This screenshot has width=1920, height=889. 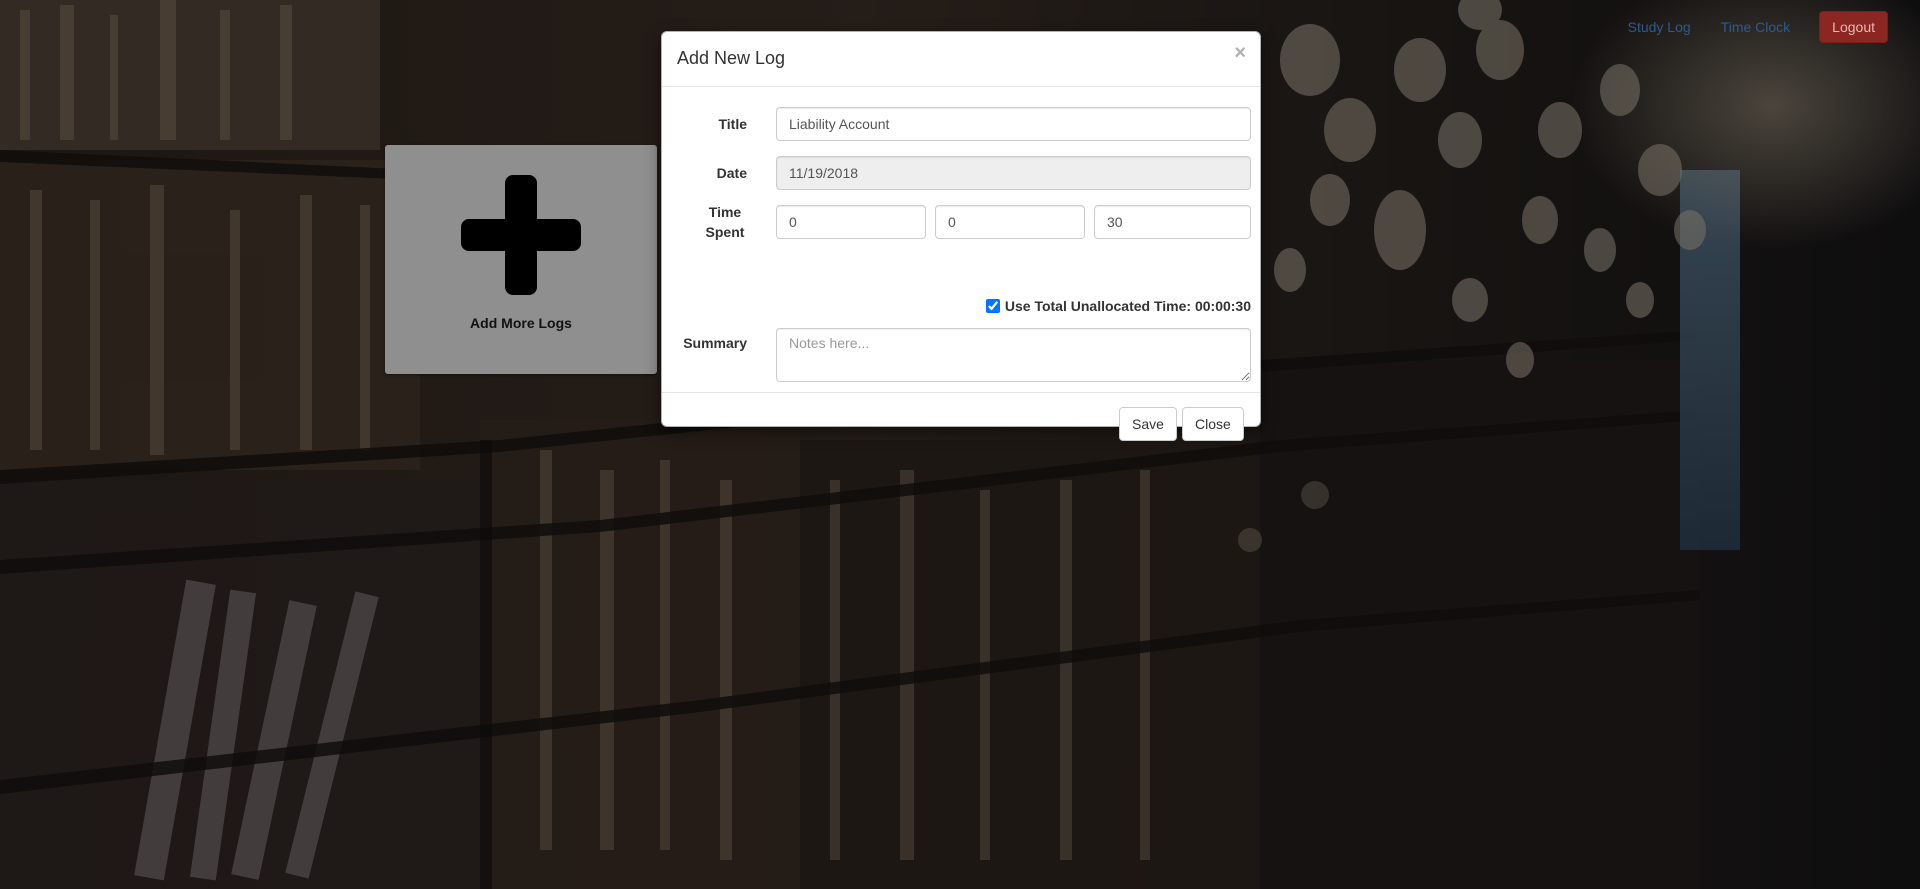 I want to click on use-unallocated-time-label: Use Total Unallocated Time: 00:00:30, so click(x=1127, y=306).